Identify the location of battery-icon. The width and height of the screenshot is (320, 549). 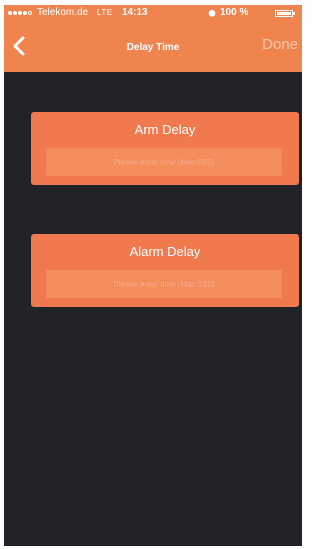
(284, 13).